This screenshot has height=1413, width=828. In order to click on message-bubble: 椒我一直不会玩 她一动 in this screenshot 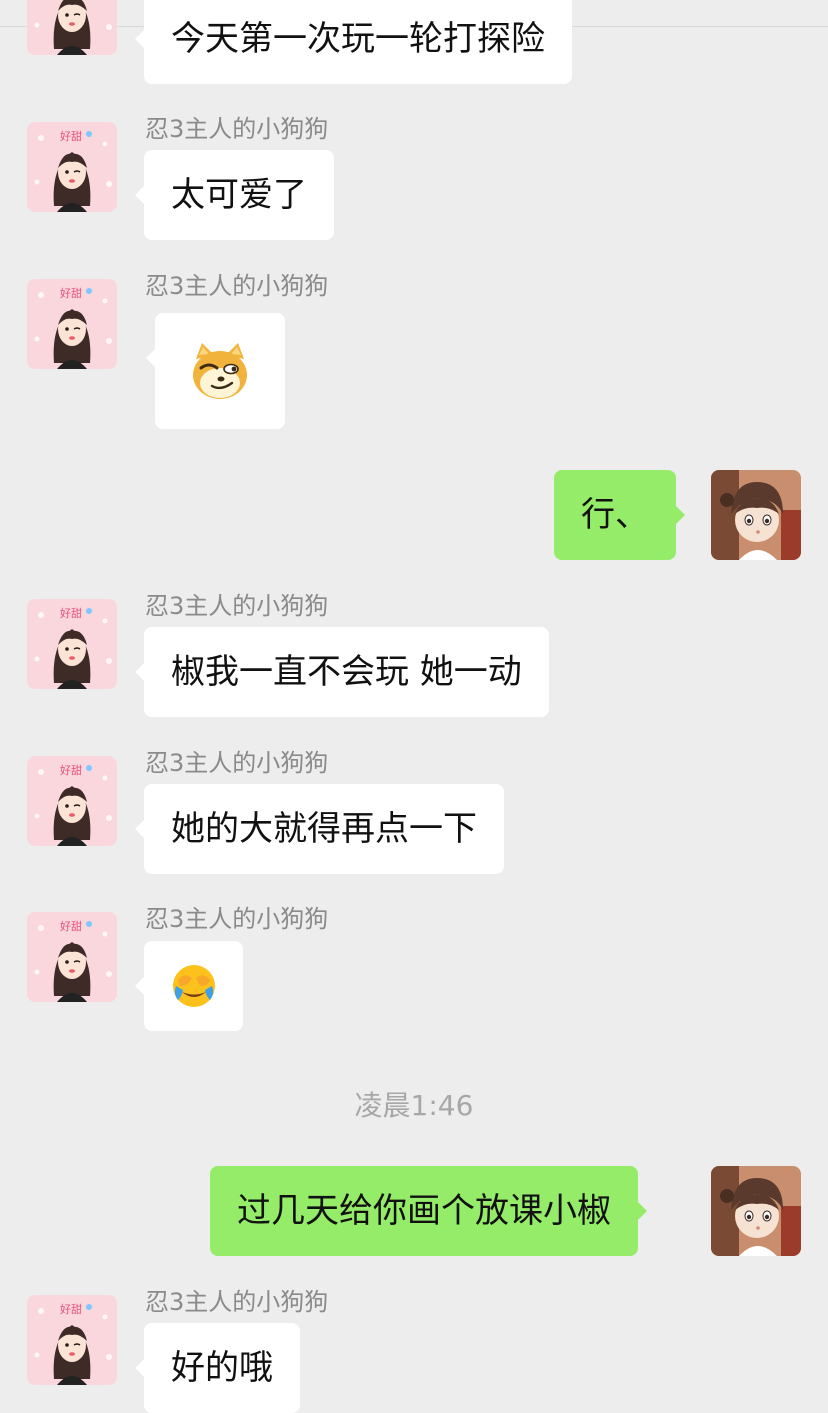, I will do `click(342, 672)`.